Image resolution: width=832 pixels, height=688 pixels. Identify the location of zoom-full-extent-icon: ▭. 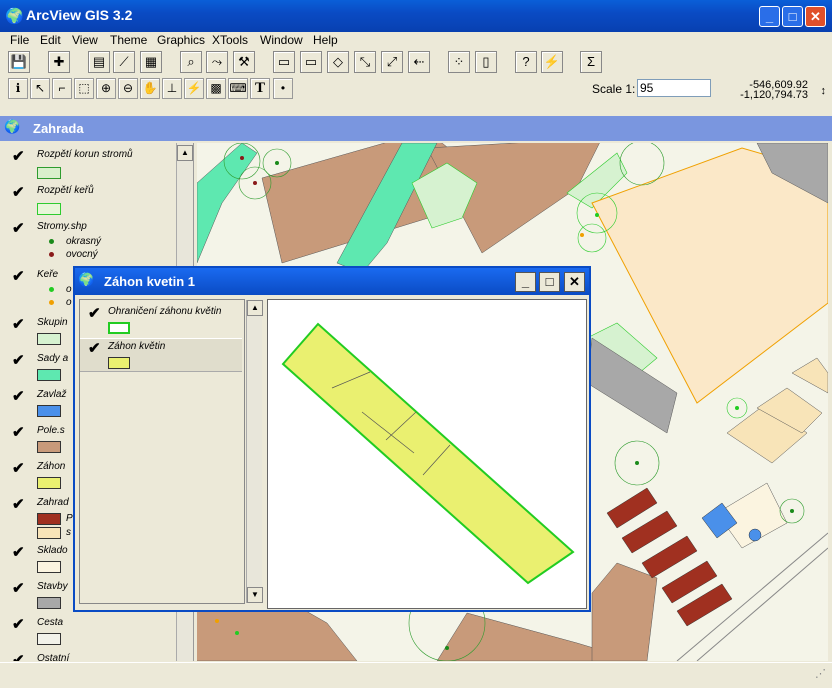
(284, 62).